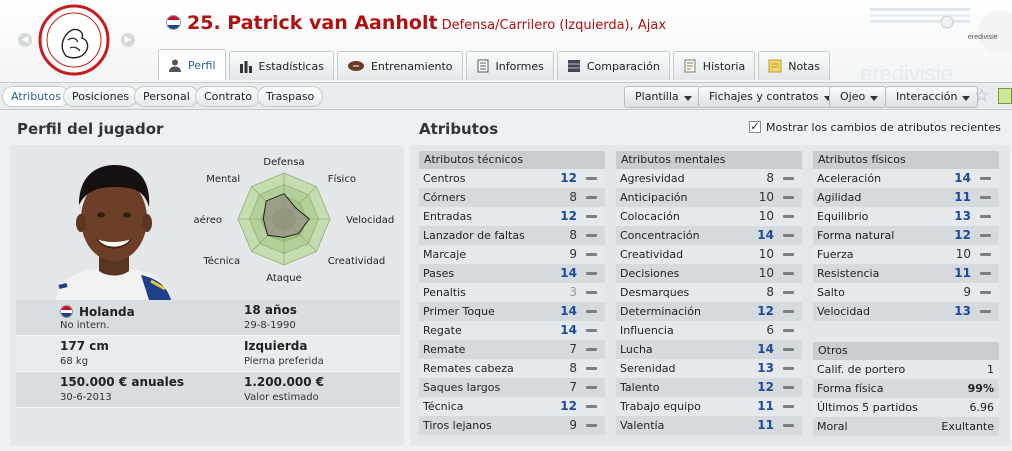 This screenshot has width=1012, height=451. What do you see at coordinates (709, 178) in the screenshot?
I see `attribute-row: Agresividad 8` at bounding box center [709, 178].